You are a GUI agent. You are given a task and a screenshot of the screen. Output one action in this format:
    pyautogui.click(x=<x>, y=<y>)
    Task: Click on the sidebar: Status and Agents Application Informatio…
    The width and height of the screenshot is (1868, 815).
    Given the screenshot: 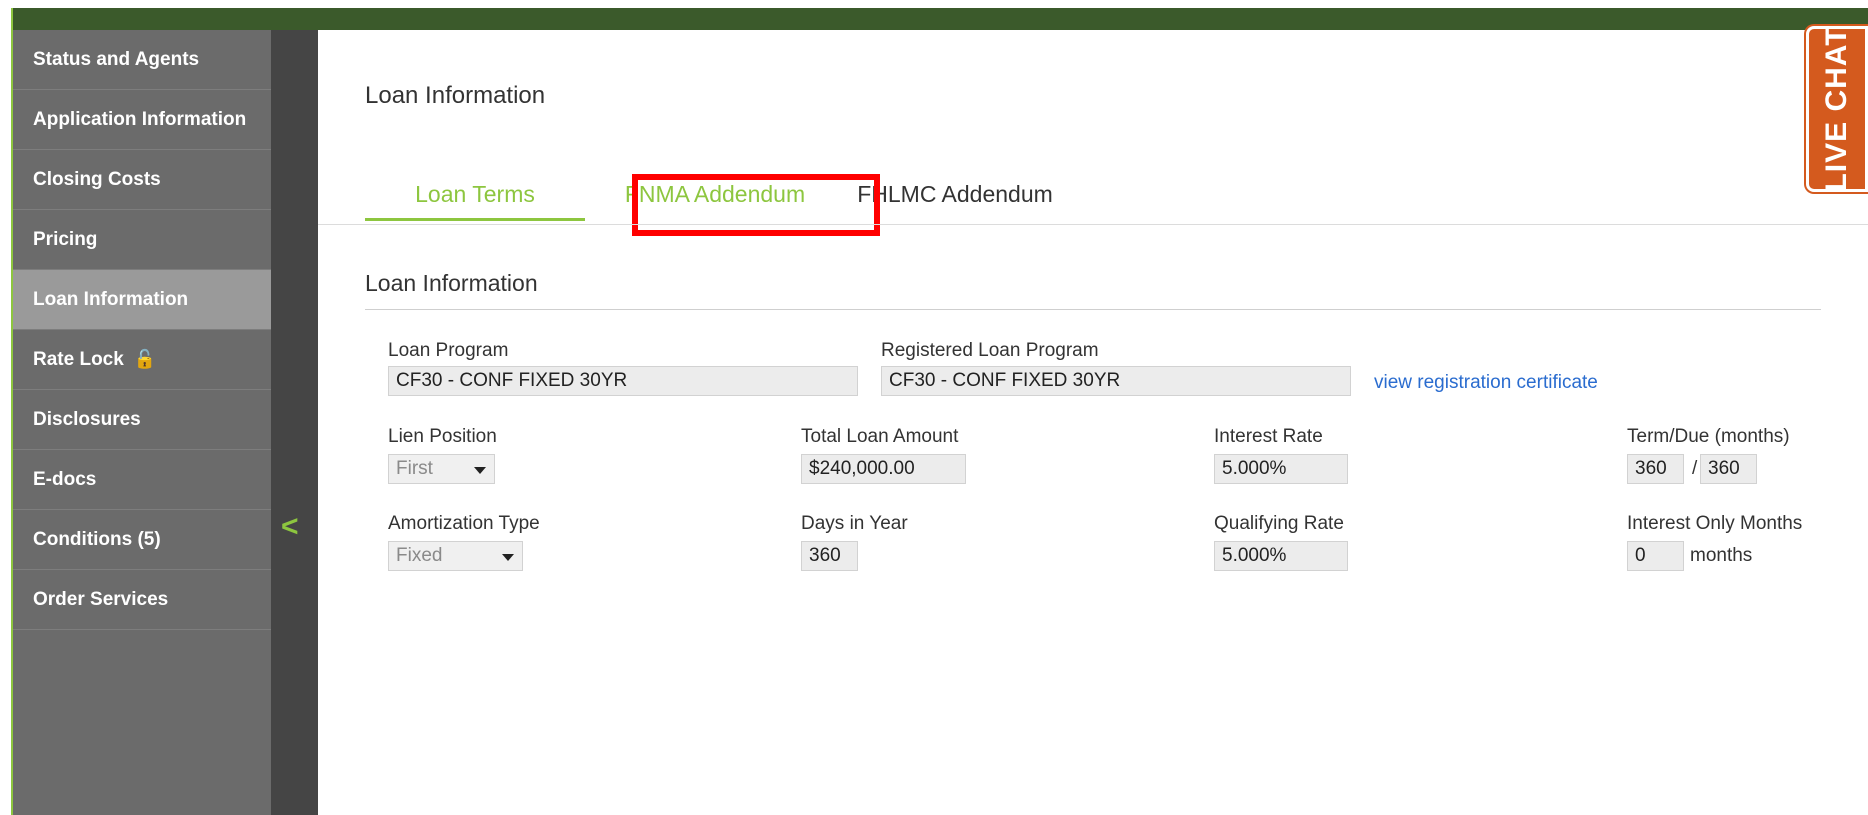 What is the action you would take?
    pyautogui.click(x=142, y=422)
    